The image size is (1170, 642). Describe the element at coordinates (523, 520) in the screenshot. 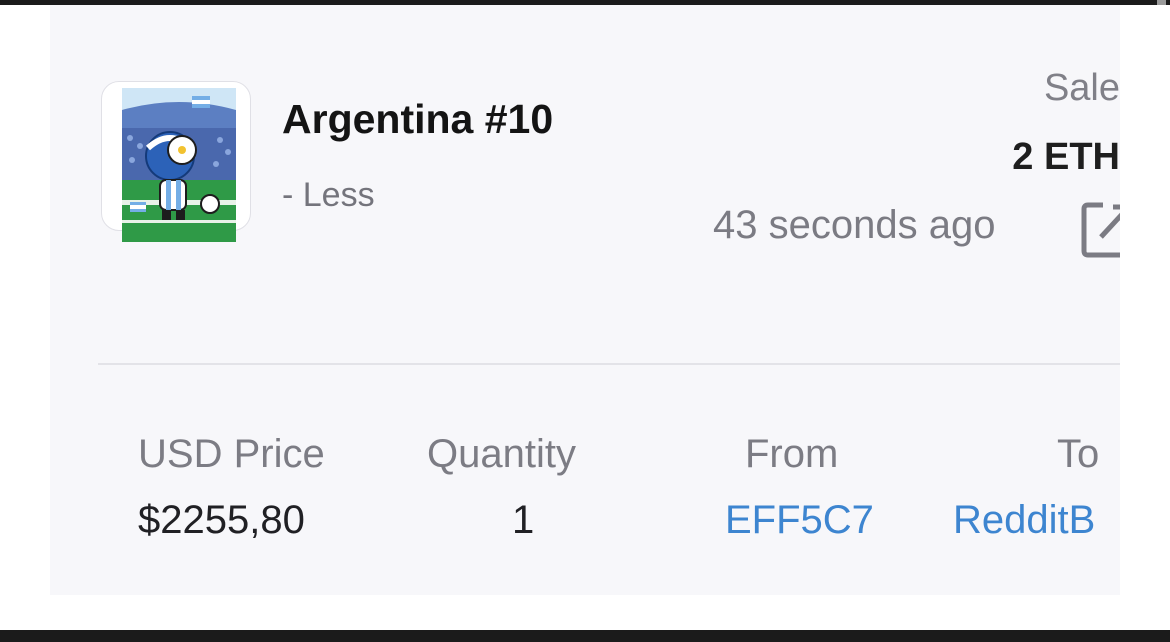

I see `quantity-value: 1` at that location.